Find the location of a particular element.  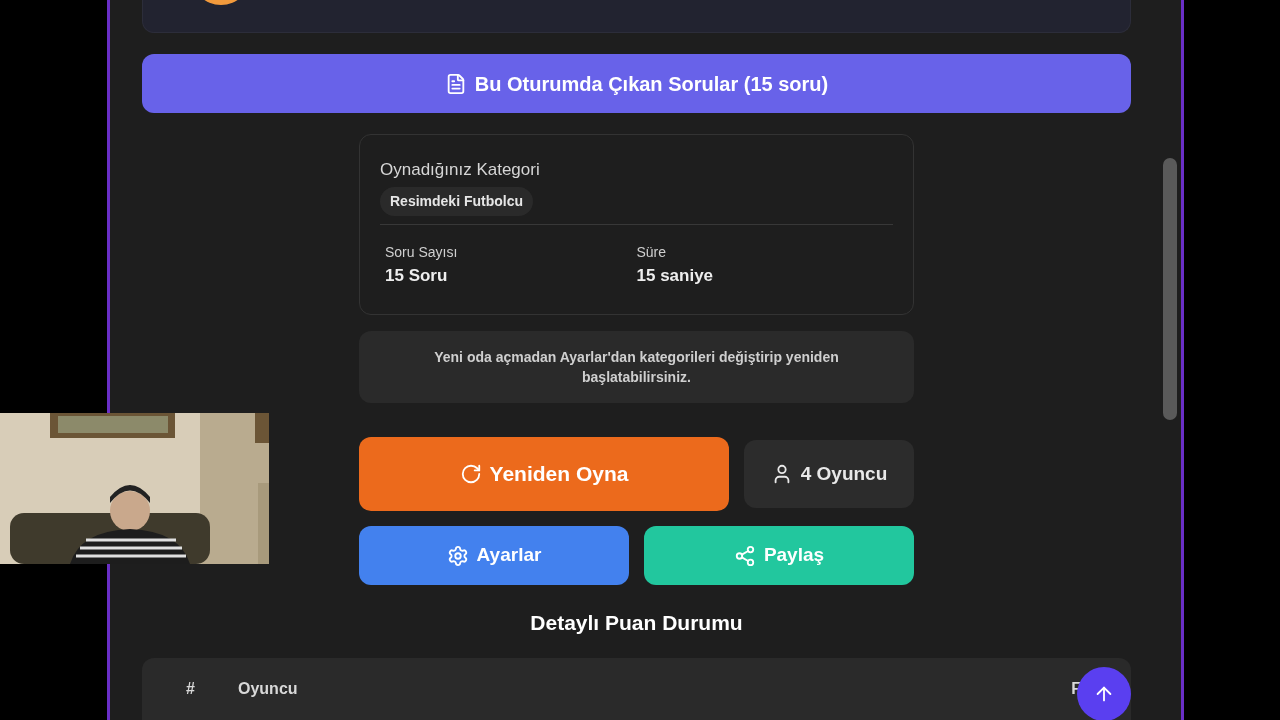

share-button: Paylaş is located at coordinates (779, 555).